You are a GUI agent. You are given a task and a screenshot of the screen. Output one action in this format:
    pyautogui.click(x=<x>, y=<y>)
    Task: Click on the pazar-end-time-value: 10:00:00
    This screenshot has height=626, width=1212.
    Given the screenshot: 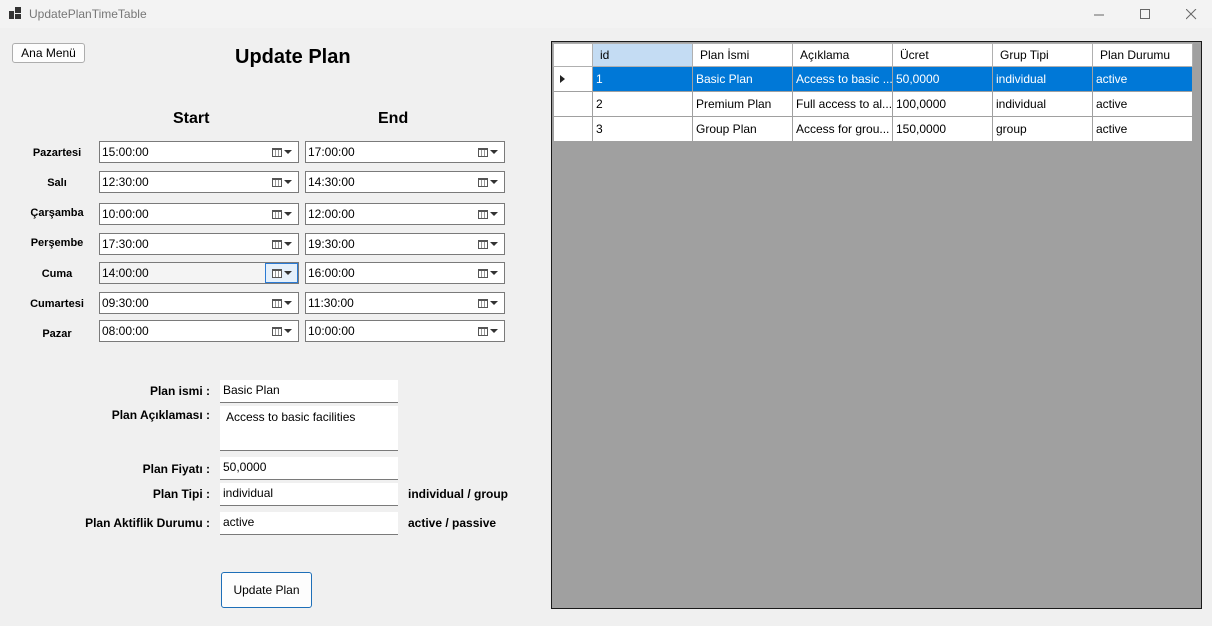 What is the action you would take?
    pyautogui.click(x=331, y=331)
    